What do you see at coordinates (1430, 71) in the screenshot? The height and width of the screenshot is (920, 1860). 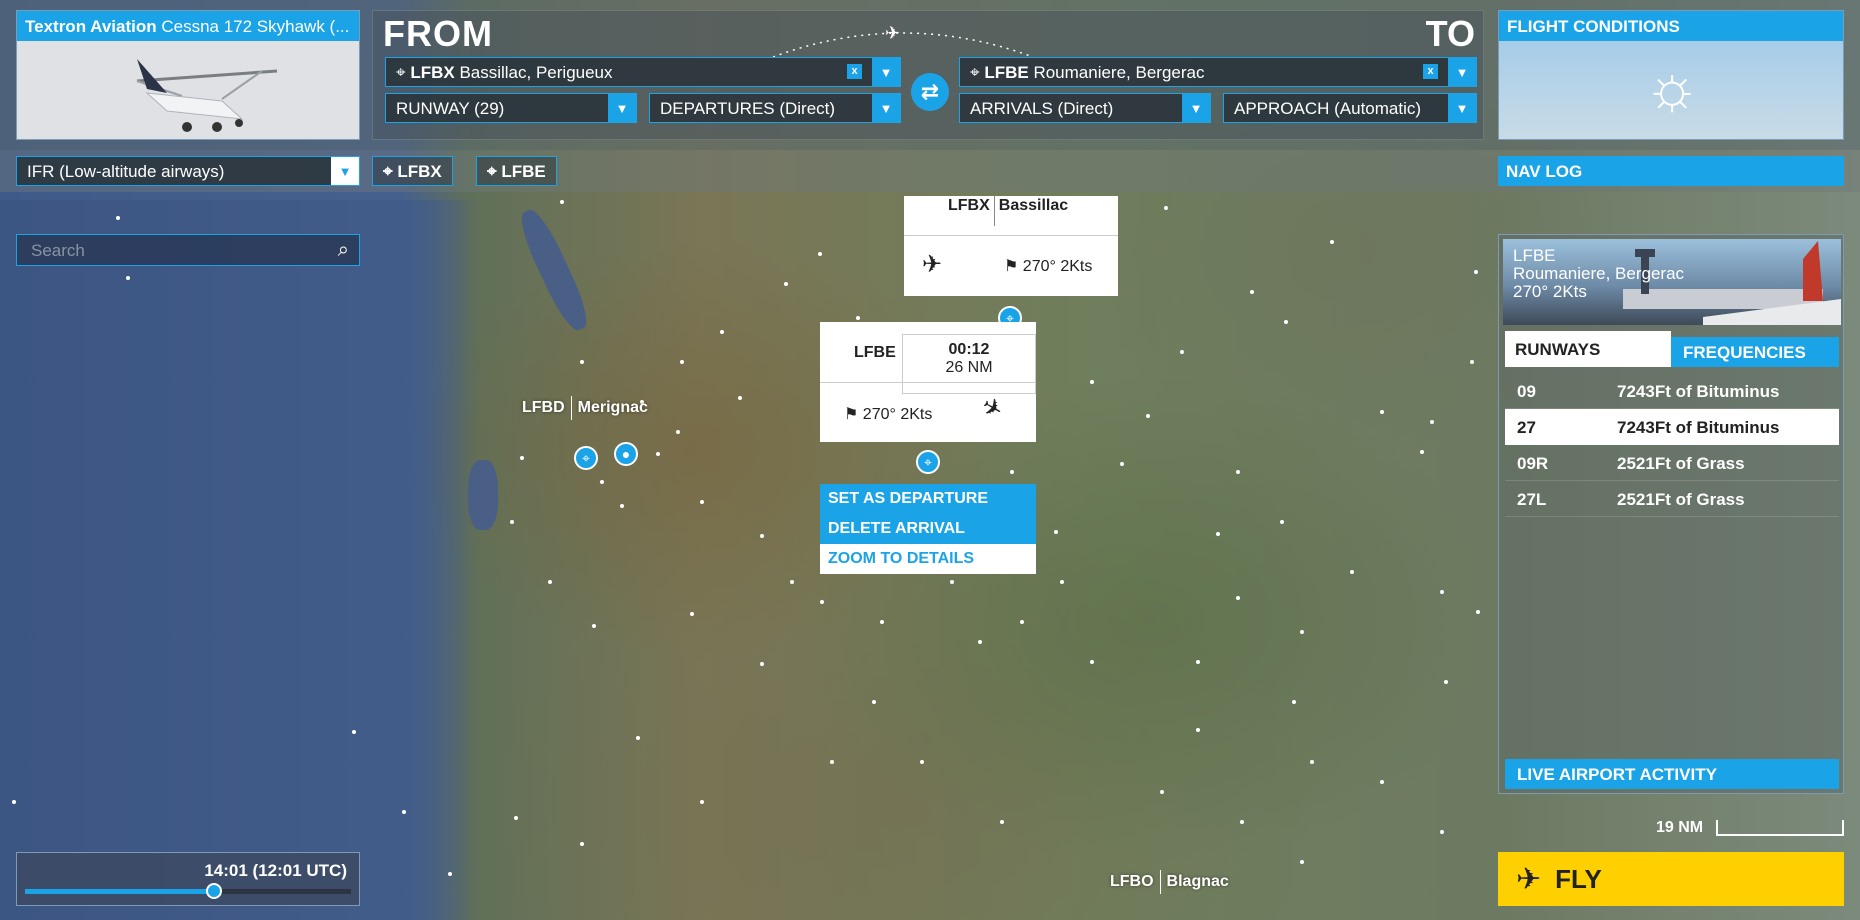 I see `clear-arrival-icon: x` at bounding box center [1430, 71].